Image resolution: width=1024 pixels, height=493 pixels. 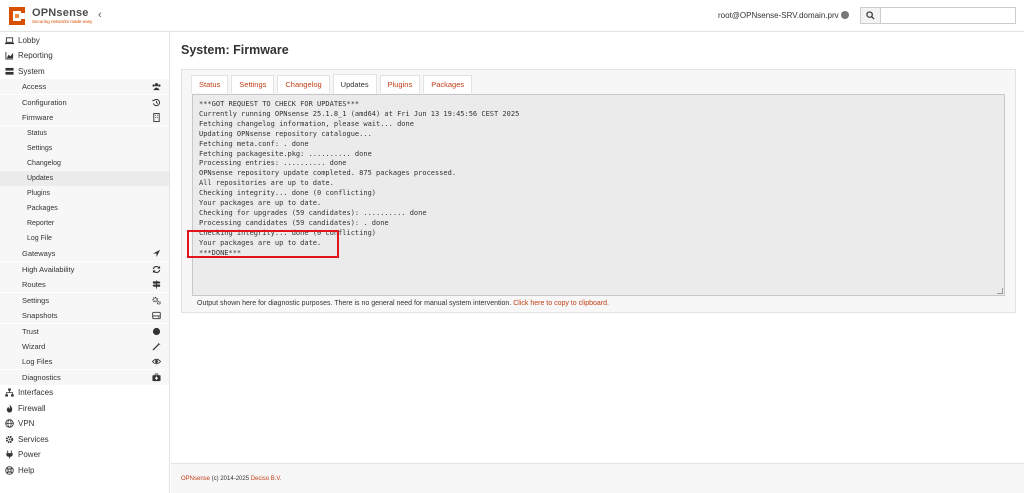 What do you see at coordinates (9, 470) in the screenshot?
I see `life-ring-icon` at bounding box center [9, 470].